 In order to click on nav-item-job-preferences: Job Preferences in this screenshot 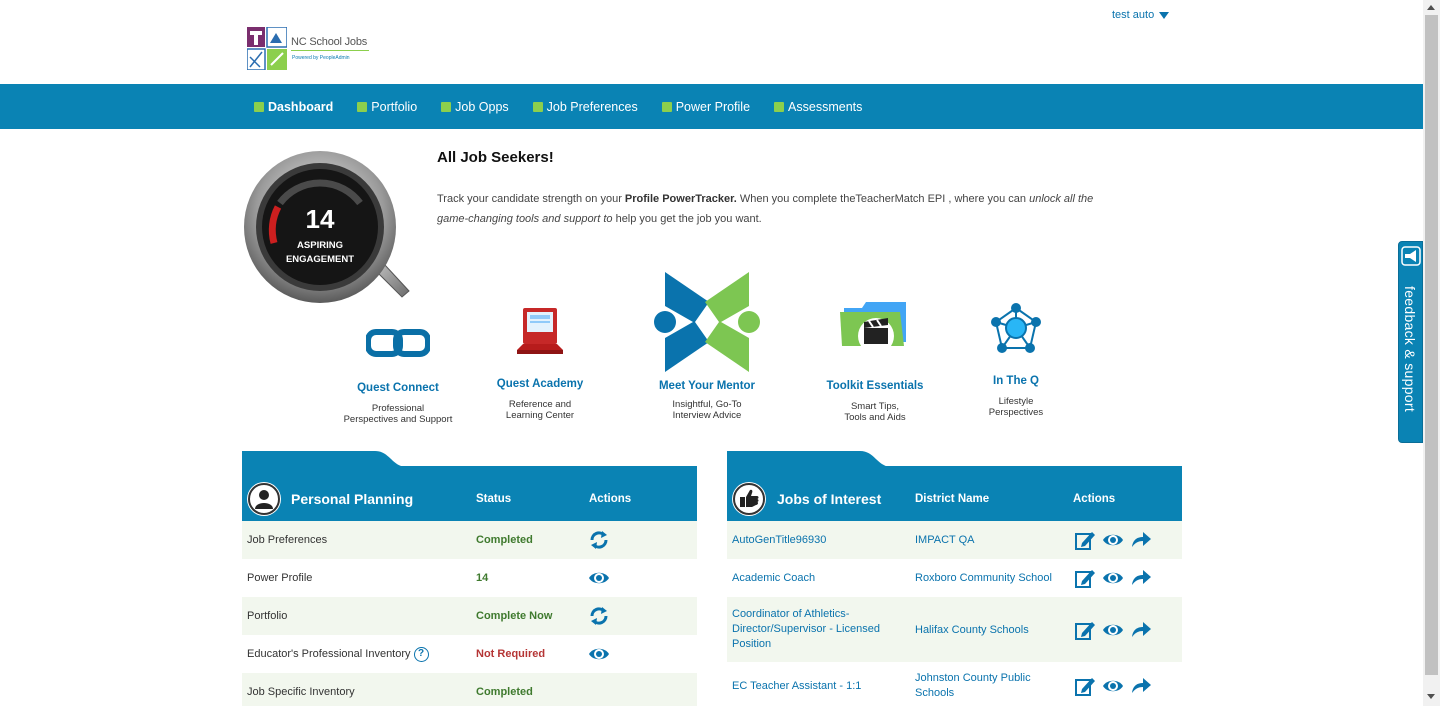, I will do `click(585, 106)`.